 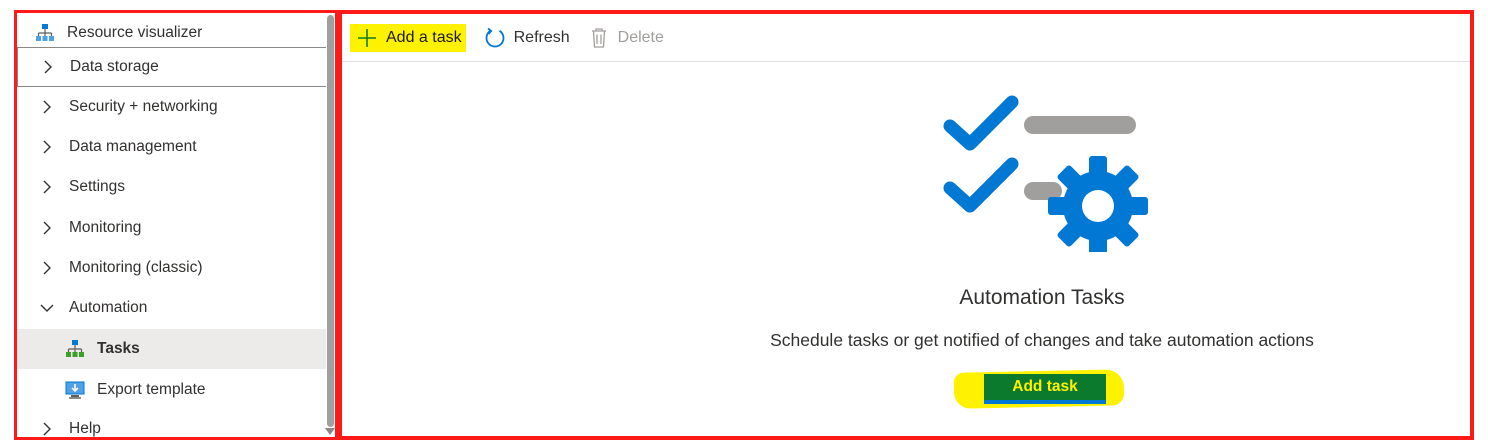 I want to click on sidebar-item-label: Monitoring, so click(x=105, y=227).